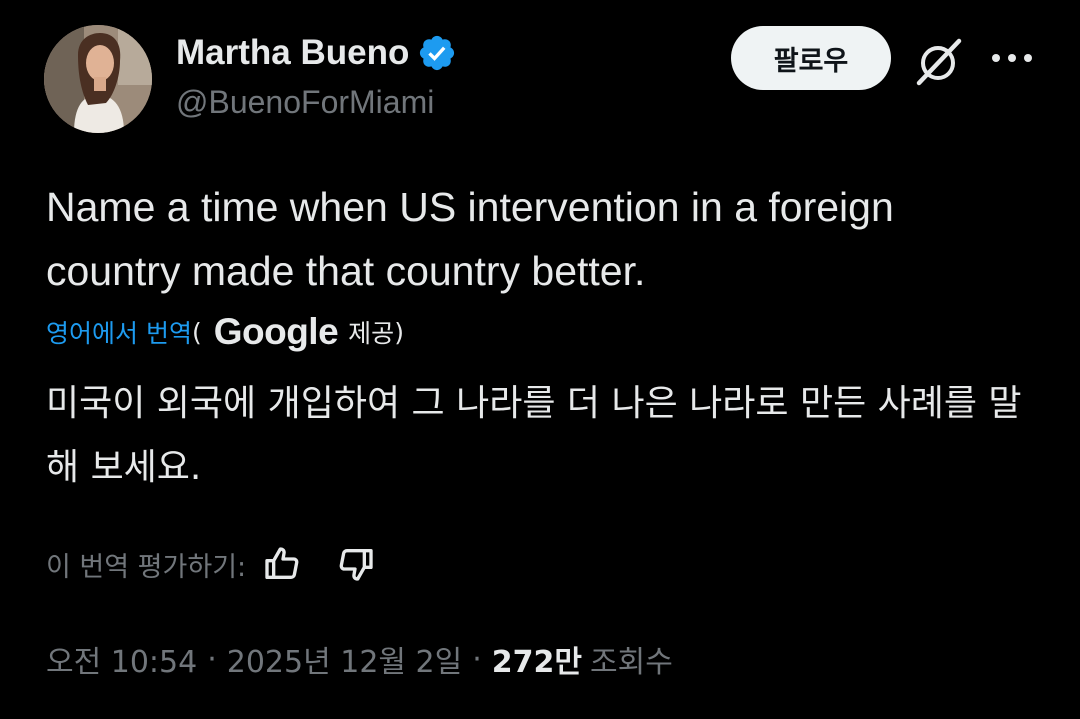 The width and height of the screenshot is (1080, 719). Describe the element at coordinates (282, 564) in the screenshot. I see `thumbs-up-icon` at that location.